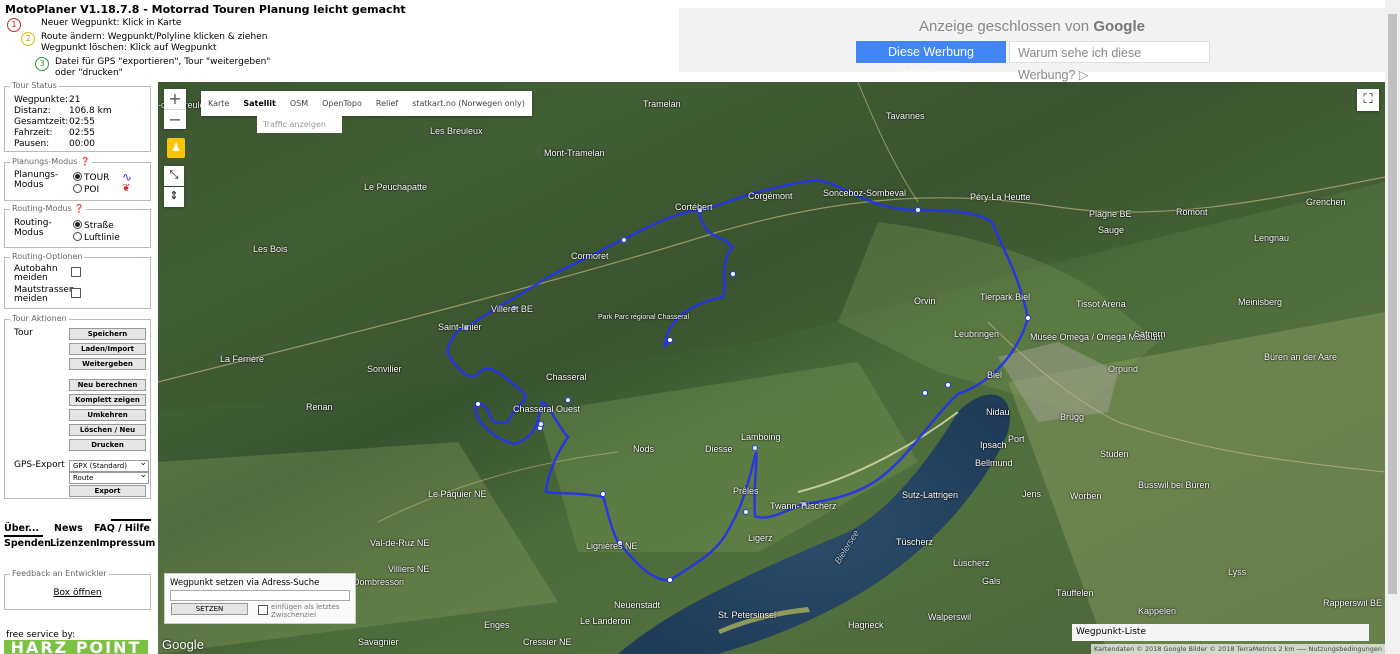  What do you see at coordinates (107, 385) in the screenshot?
I see `recalculate-button: Neu berechnen` at bounding box center [107, 385].